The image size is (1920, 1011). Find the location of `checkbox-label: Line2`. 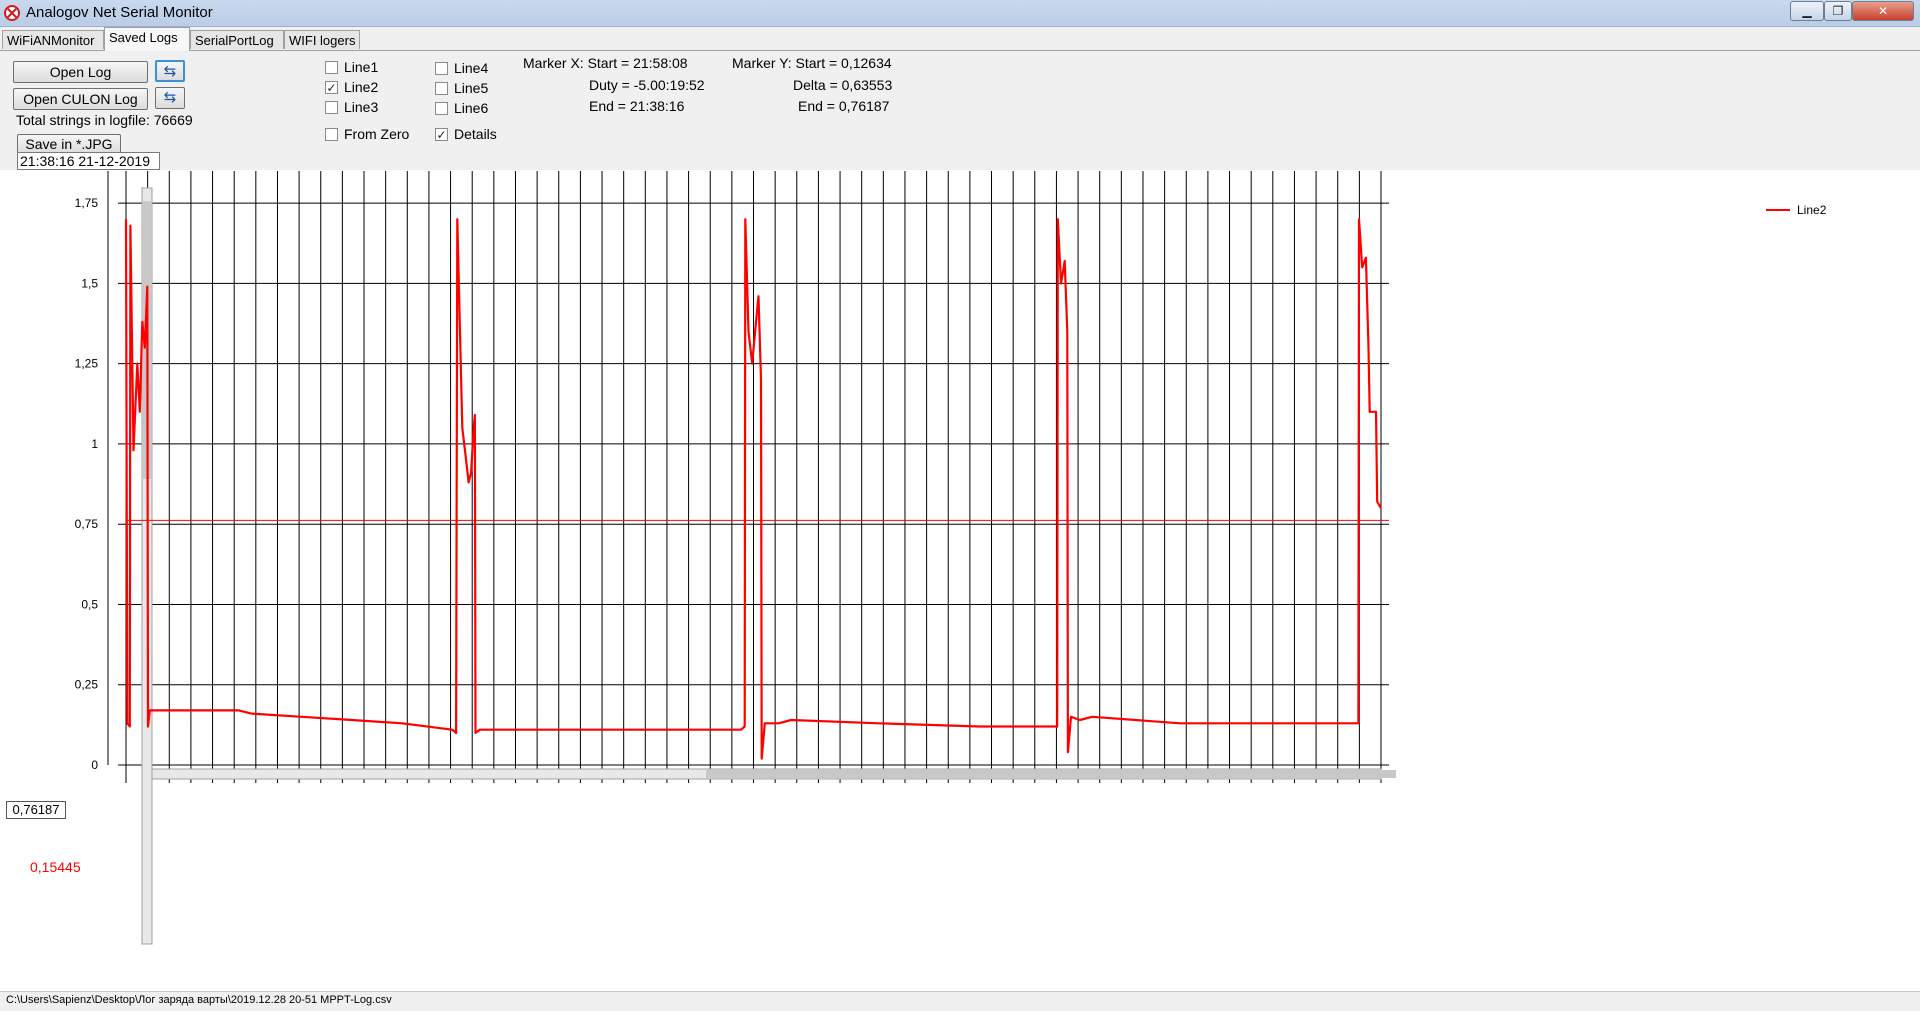

checkbox-label: Line2 is located at coordinates (361, 87).